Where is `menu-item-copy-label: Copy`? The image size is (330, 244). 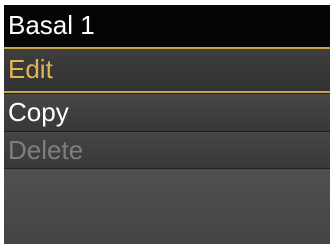
menu-item-copy-label: Copy is located at coordinates (38, 112).